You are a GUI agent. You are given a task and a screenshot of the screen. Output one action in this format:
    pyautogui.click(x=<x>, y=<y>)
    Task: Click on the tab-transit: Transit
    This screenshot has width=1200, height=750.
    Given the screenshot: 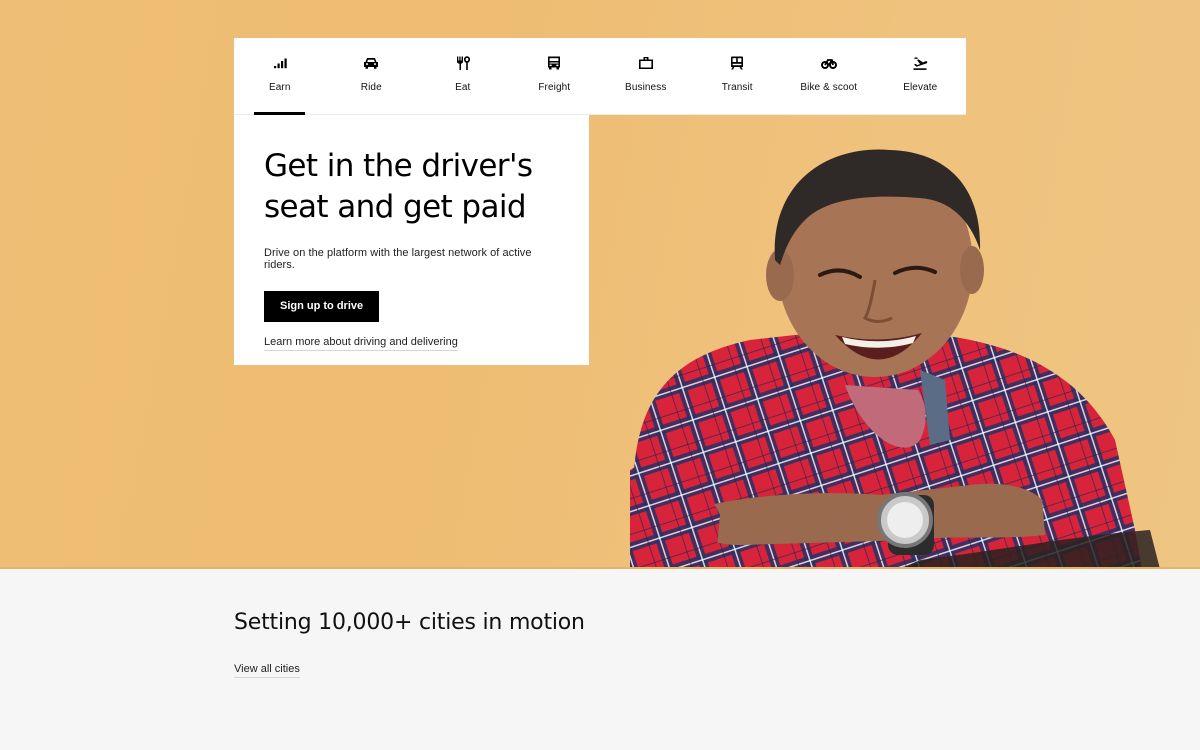 What is the action you would take?
    pyautogui.click(x=738, y=76)
    